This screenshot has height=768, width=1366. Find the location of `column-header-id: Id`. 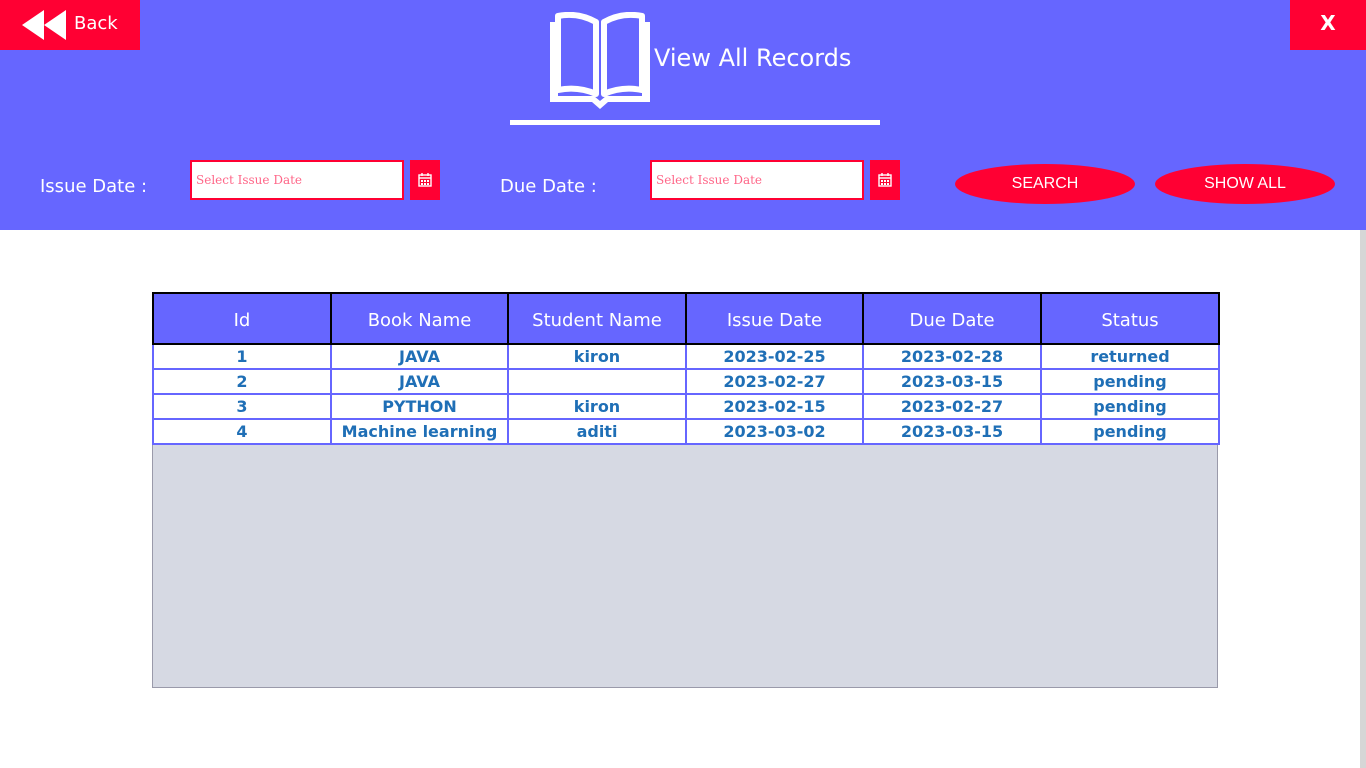

column-header-id: Id is located at coordinates (242, 318).